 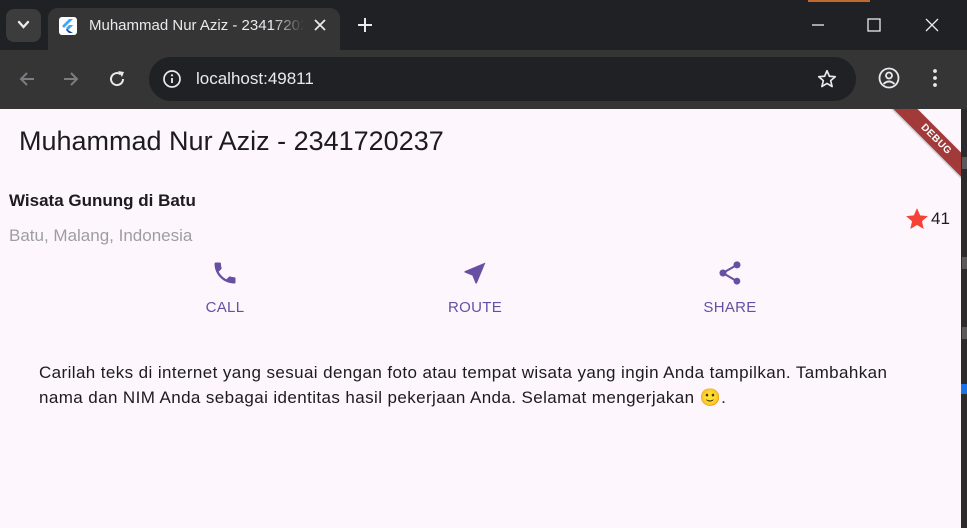 What do you see at coordinates (231, 141) in the screenshot?
I see `app-bar-title: Muhammad Nur Aziz - 2341720237` at bounding box center [231, 141].